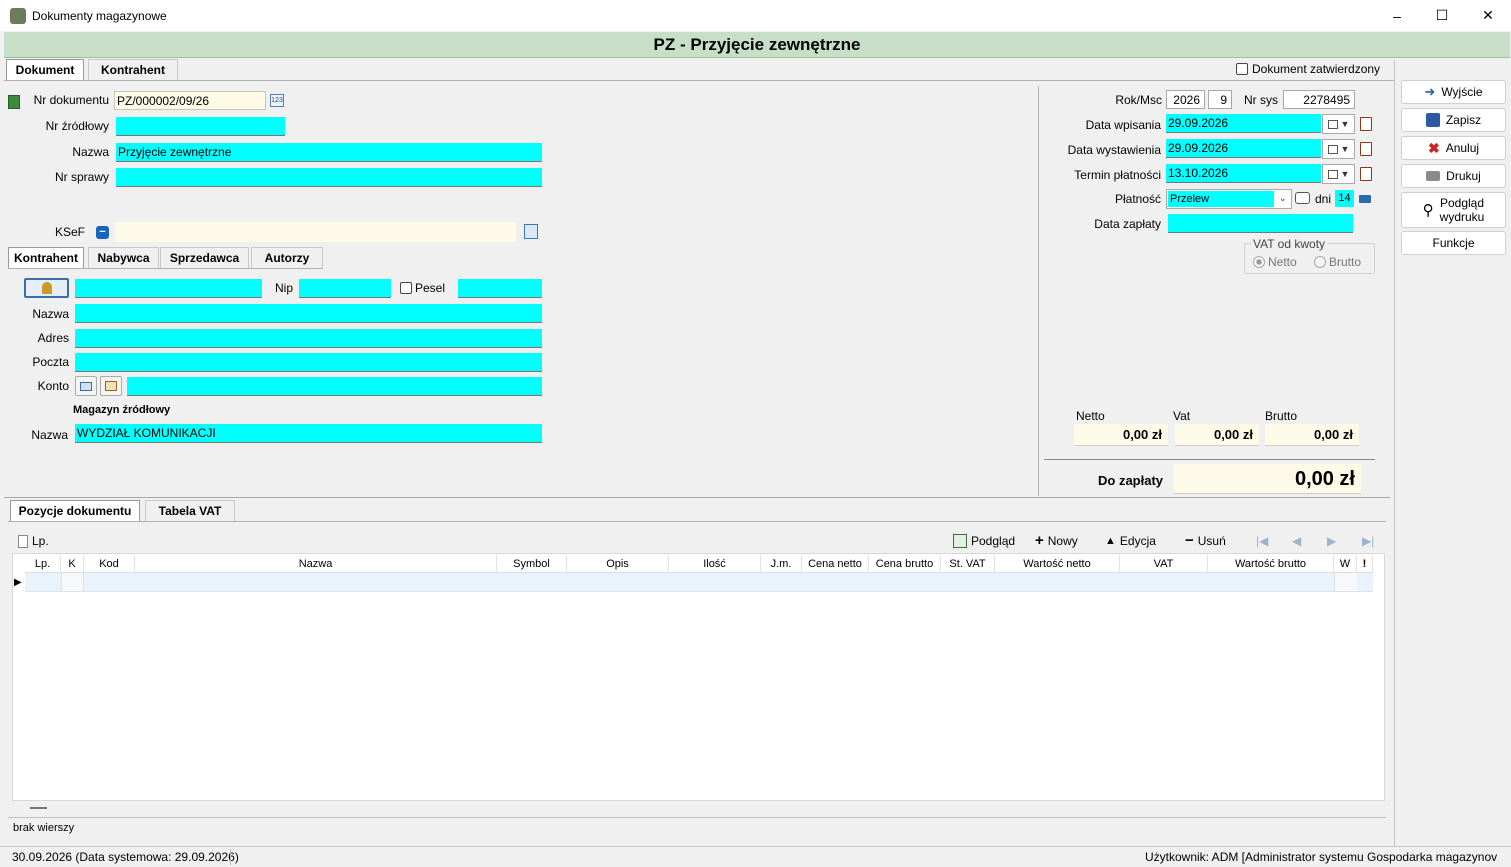 This screenshot has height=867, width=1511. I want to click on chevron-down-icon: ▼, so click(1345, 174).